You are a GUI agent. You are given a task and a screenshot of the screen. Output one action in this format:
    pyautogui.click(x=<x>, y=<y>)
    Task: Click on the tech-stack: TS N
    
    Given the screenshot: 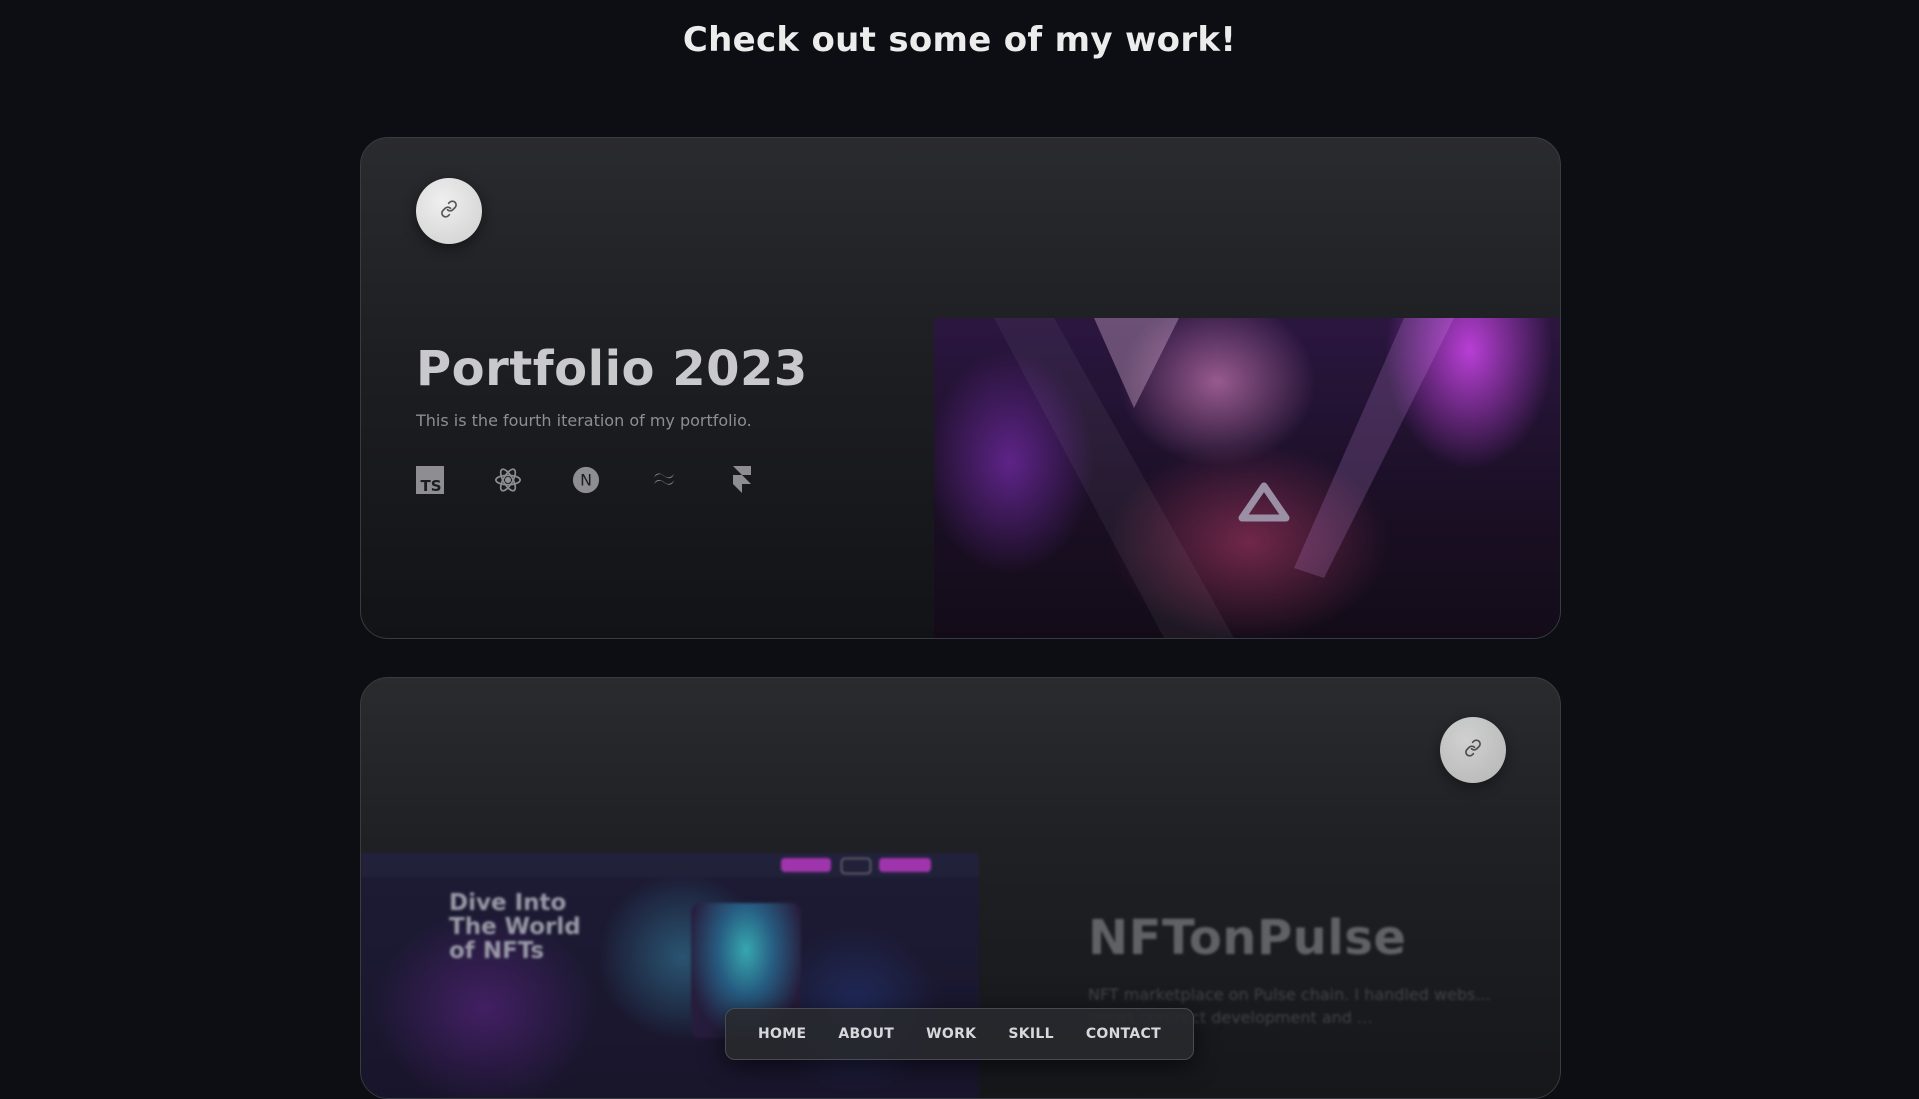 What is the action you would take?
    pyautogui.click(x=586, y=480)
    